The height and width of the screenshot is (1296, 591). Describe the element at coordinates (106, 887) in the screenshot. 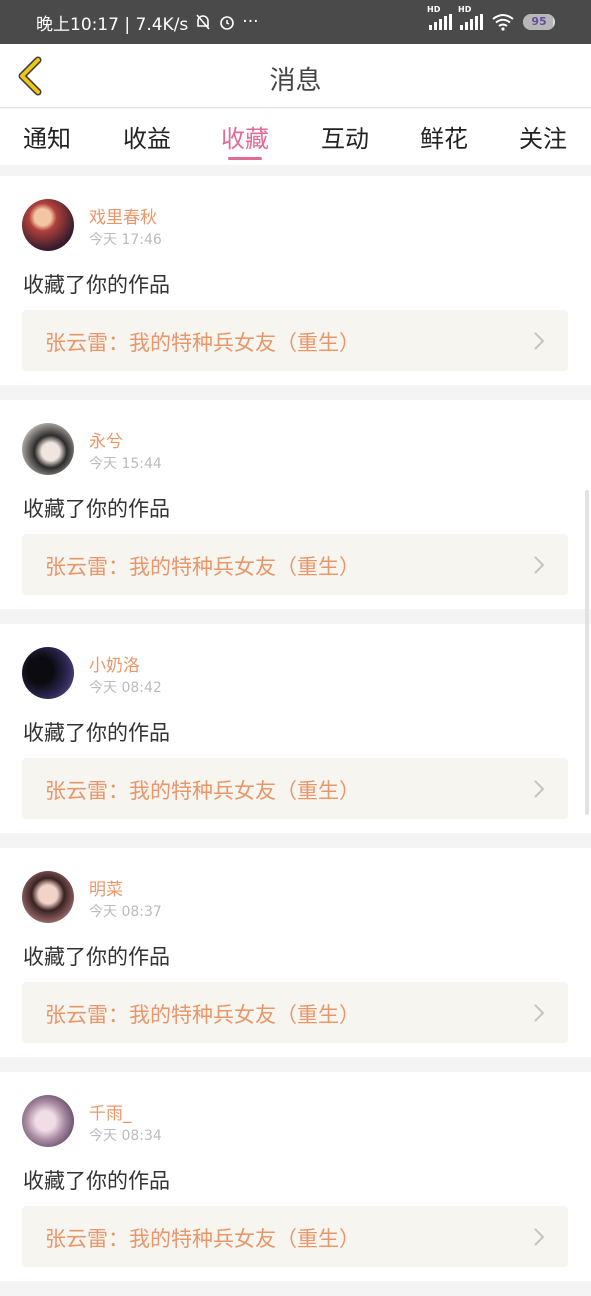

I see `username: 明菜` at that location.